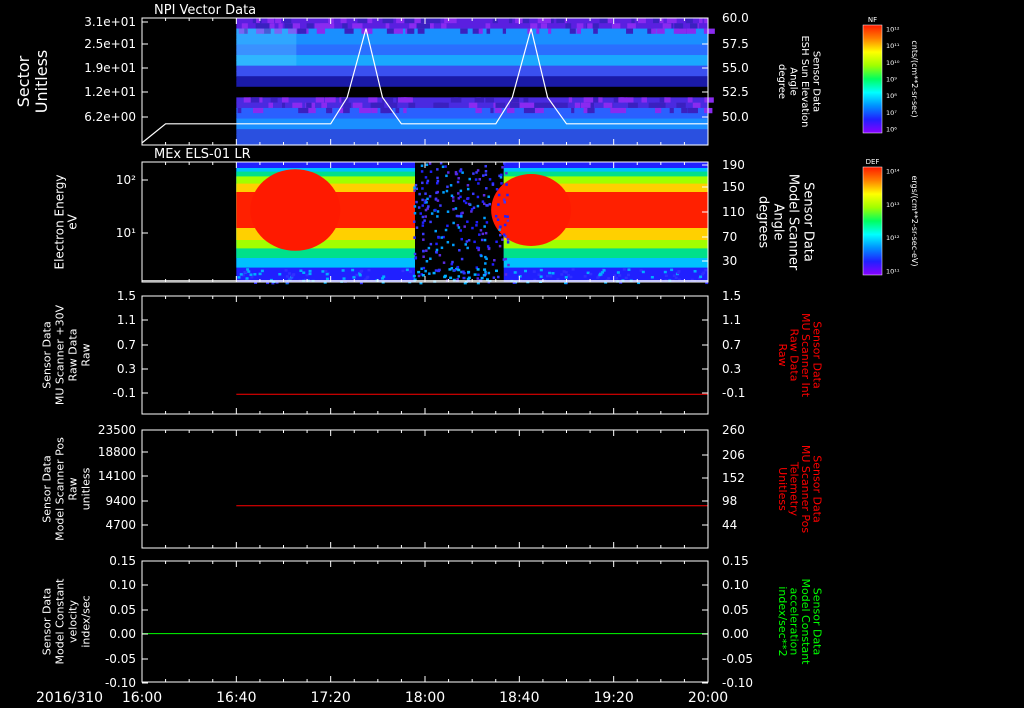 The height and width of the screenshot is (708, 1024). Describe the element at coordinates (733, 430) in the screenshot. I see `right-tick-label: 260` at that location.